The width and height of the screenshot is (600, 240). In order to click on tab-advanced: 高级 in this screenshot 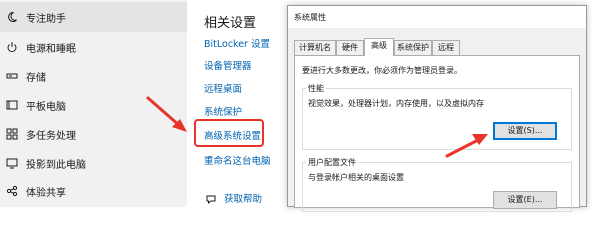, I will do `click(379, 47)`.